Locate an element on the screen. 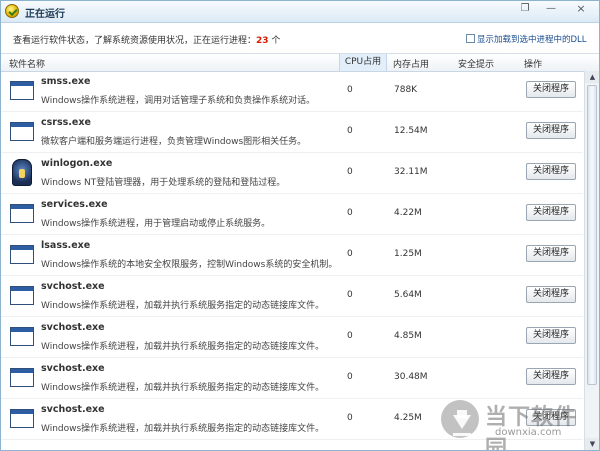 The width and height of the screenshot is (600, 451). minimize-button: — is located at coordinates (551, 9).